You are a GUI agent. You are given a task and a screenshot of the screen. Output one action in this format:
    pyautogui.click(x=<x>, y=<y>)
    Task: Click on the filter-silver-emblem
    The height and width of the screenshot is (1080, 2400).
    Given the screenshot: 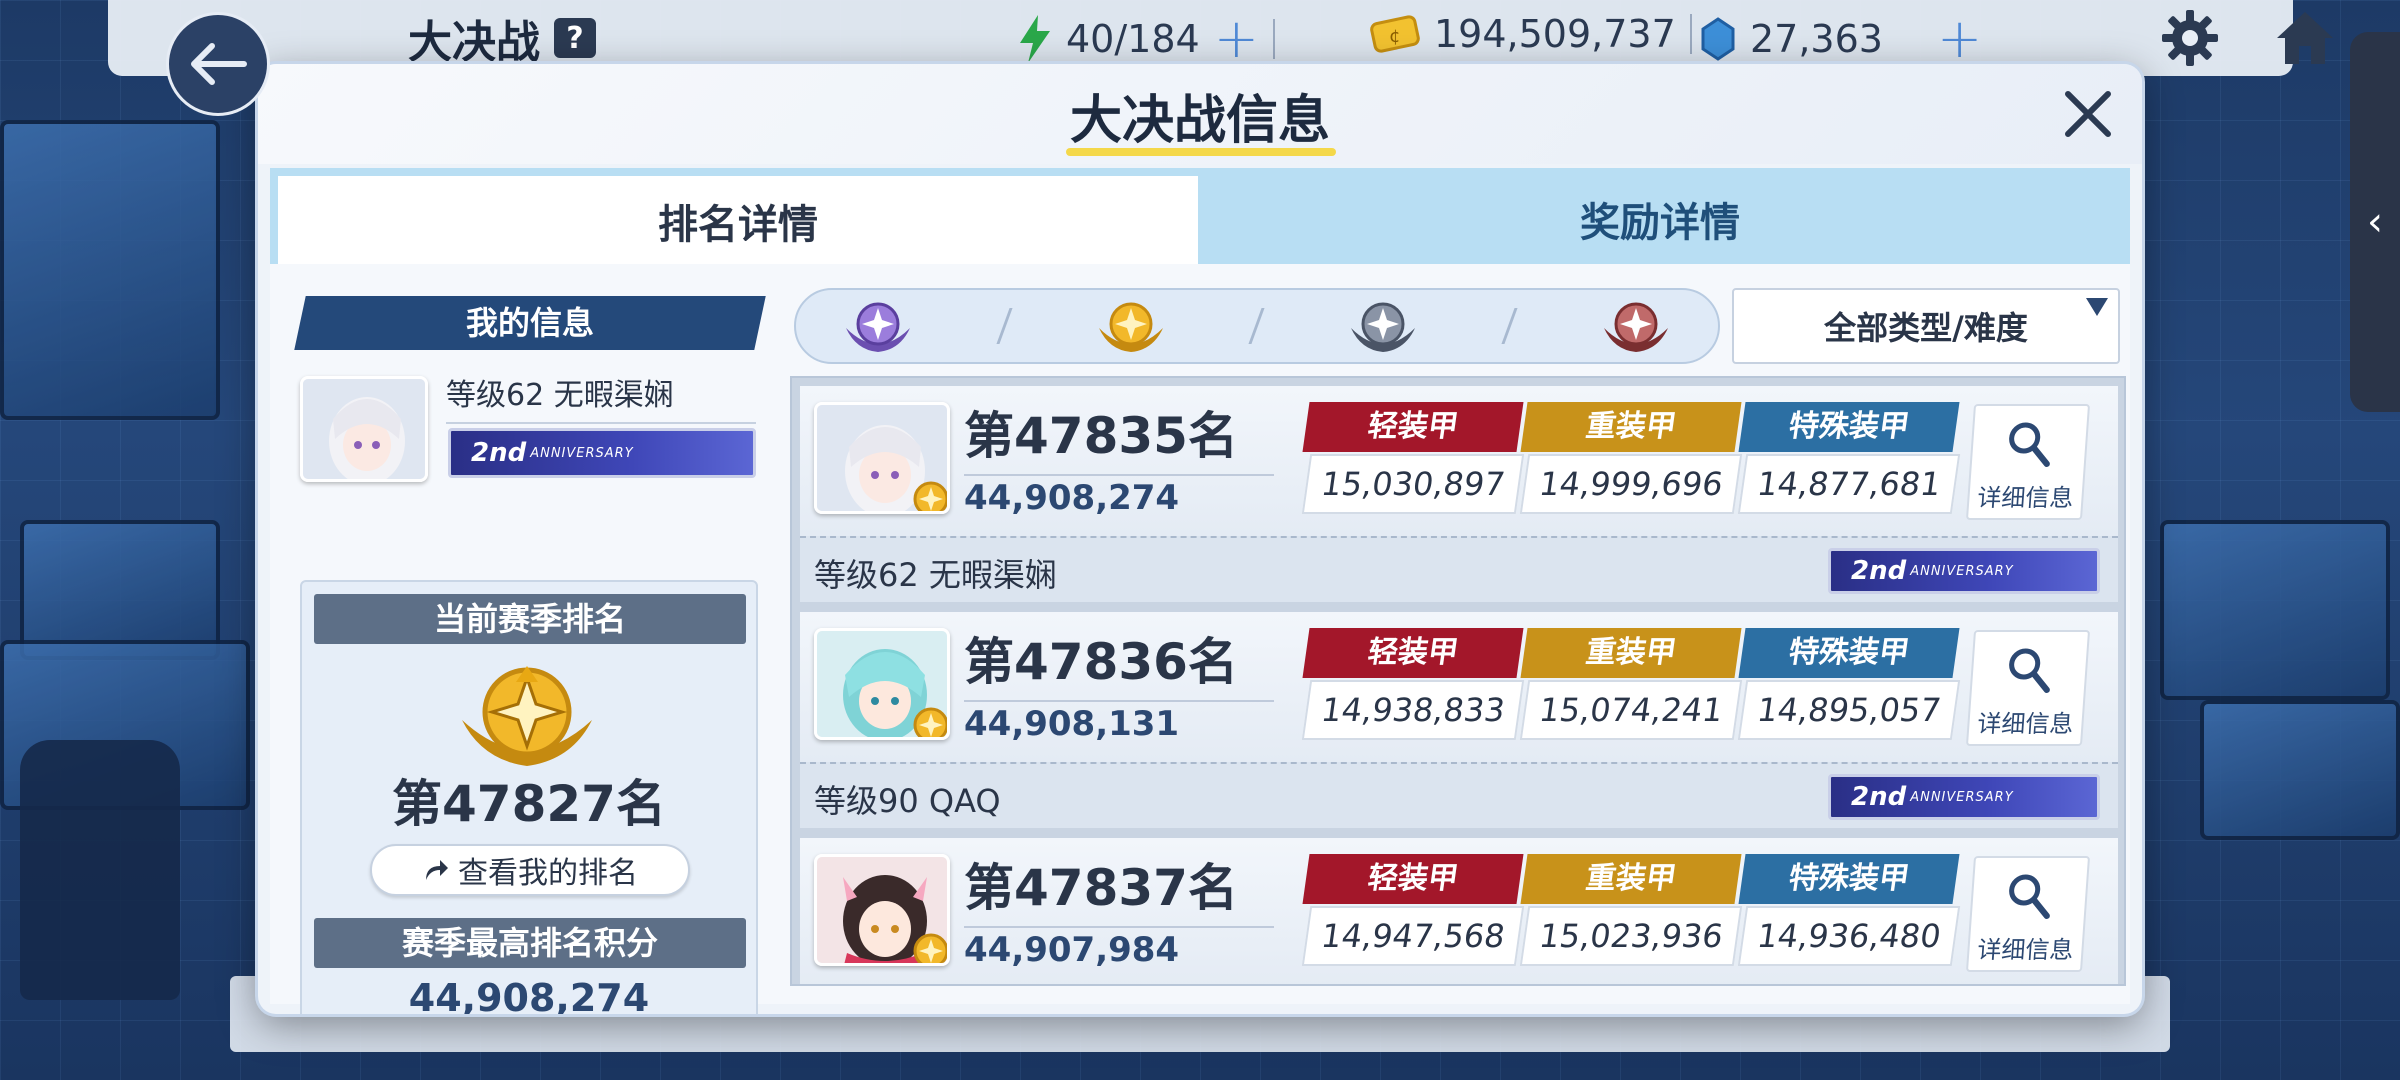 What is the action you would take?
    pyautogui.click(x=1383, y=326)
    